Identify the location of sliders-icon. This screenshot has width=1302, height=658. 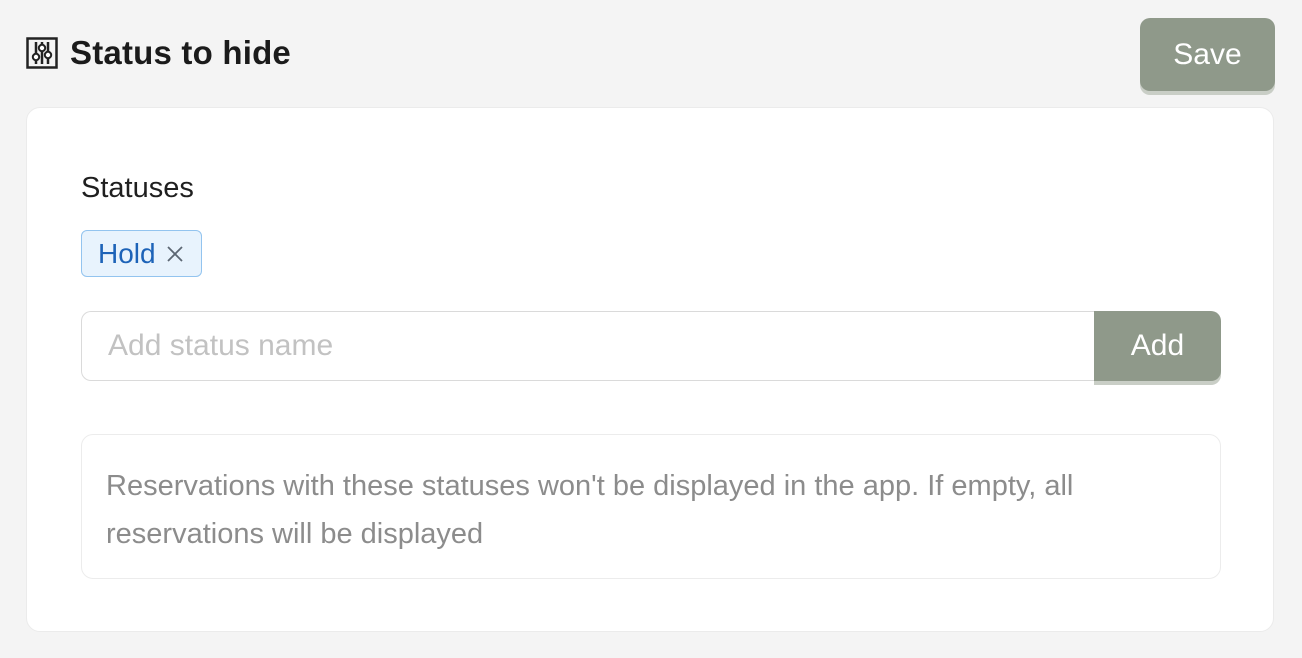
(42, 53).